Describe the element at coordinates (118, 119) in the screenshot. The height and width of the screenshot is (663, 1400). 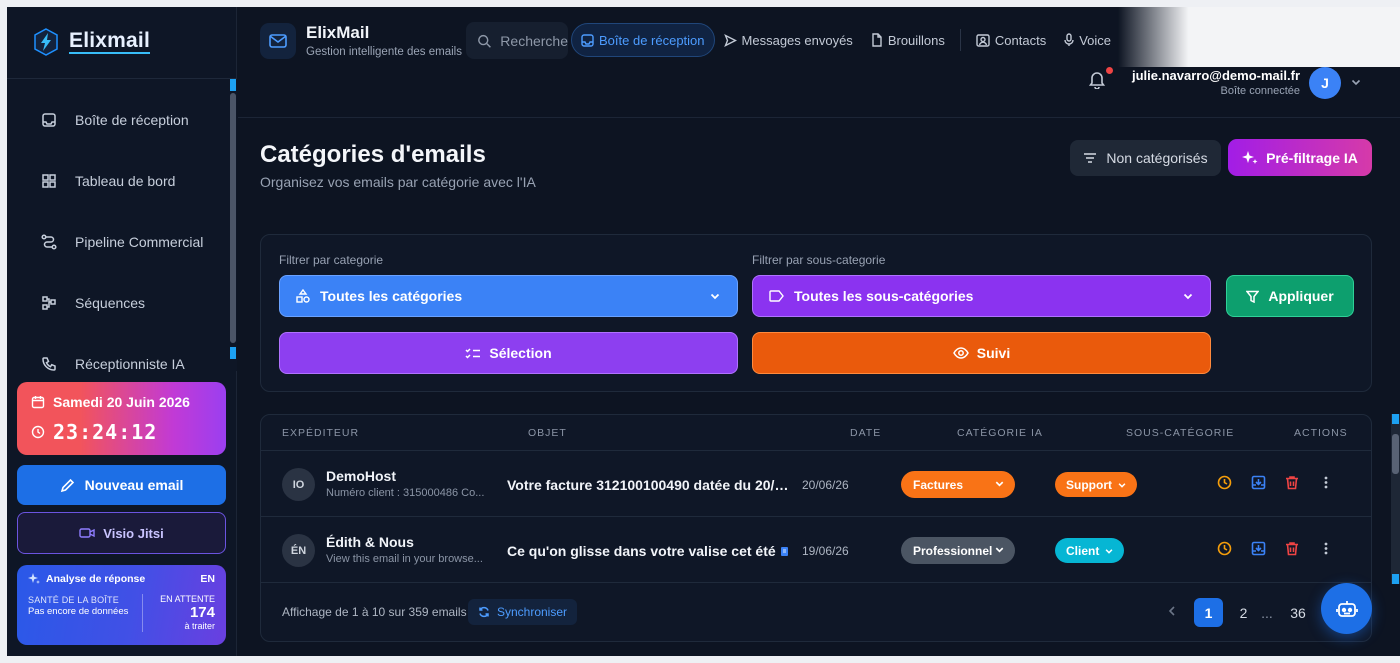
I see `sidebar-item-inbox: Boîte de réception` at that location.